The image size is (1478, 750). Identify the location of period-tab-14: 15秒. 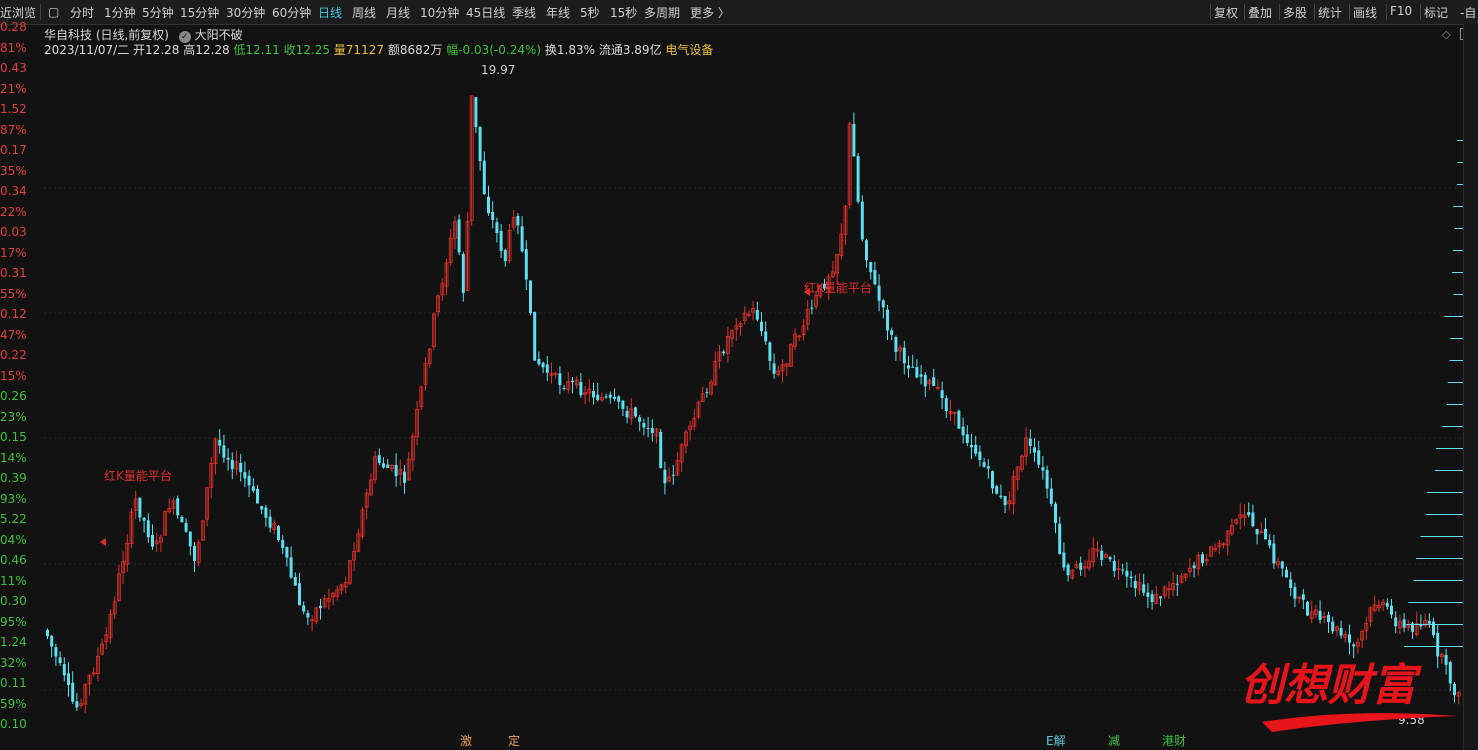
(623, 12).